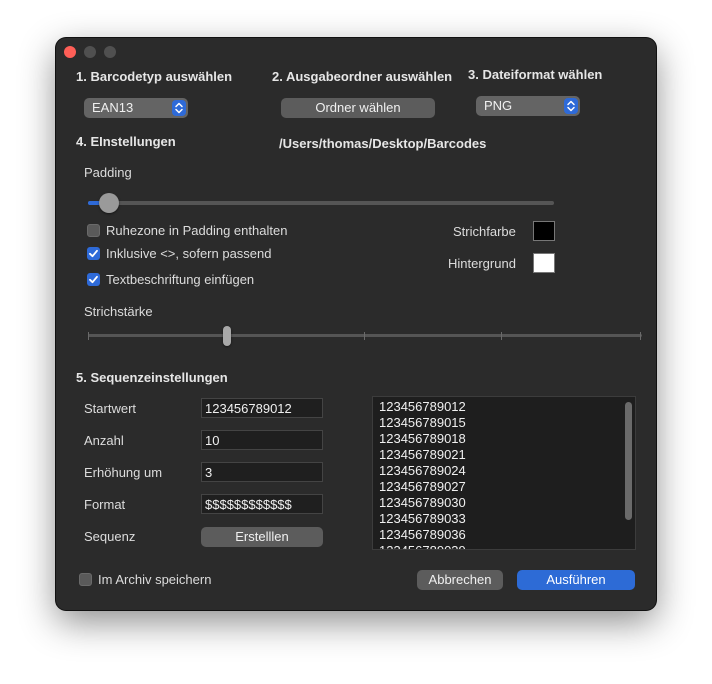 This screenshot has height=684, width=712. What do you see at coordinates (504, 535) in the screenshot?
I see `list-item: 123456789036` at bounding box center [504, 535].